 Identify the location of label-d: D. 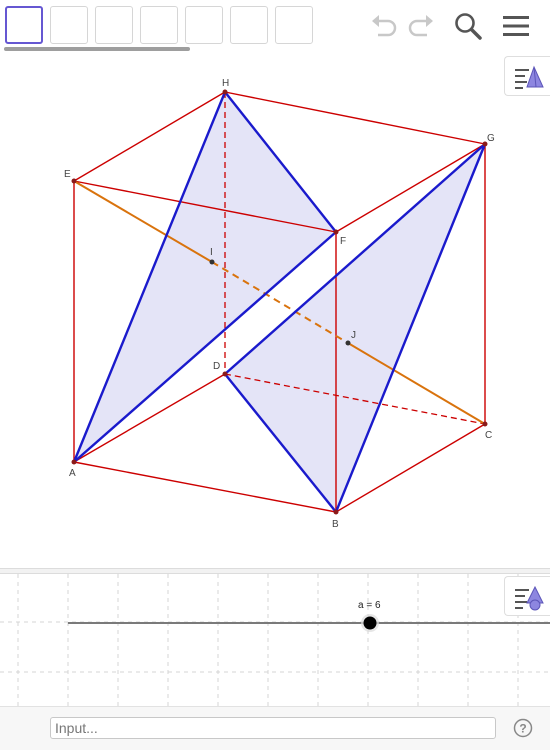
(216, 366).